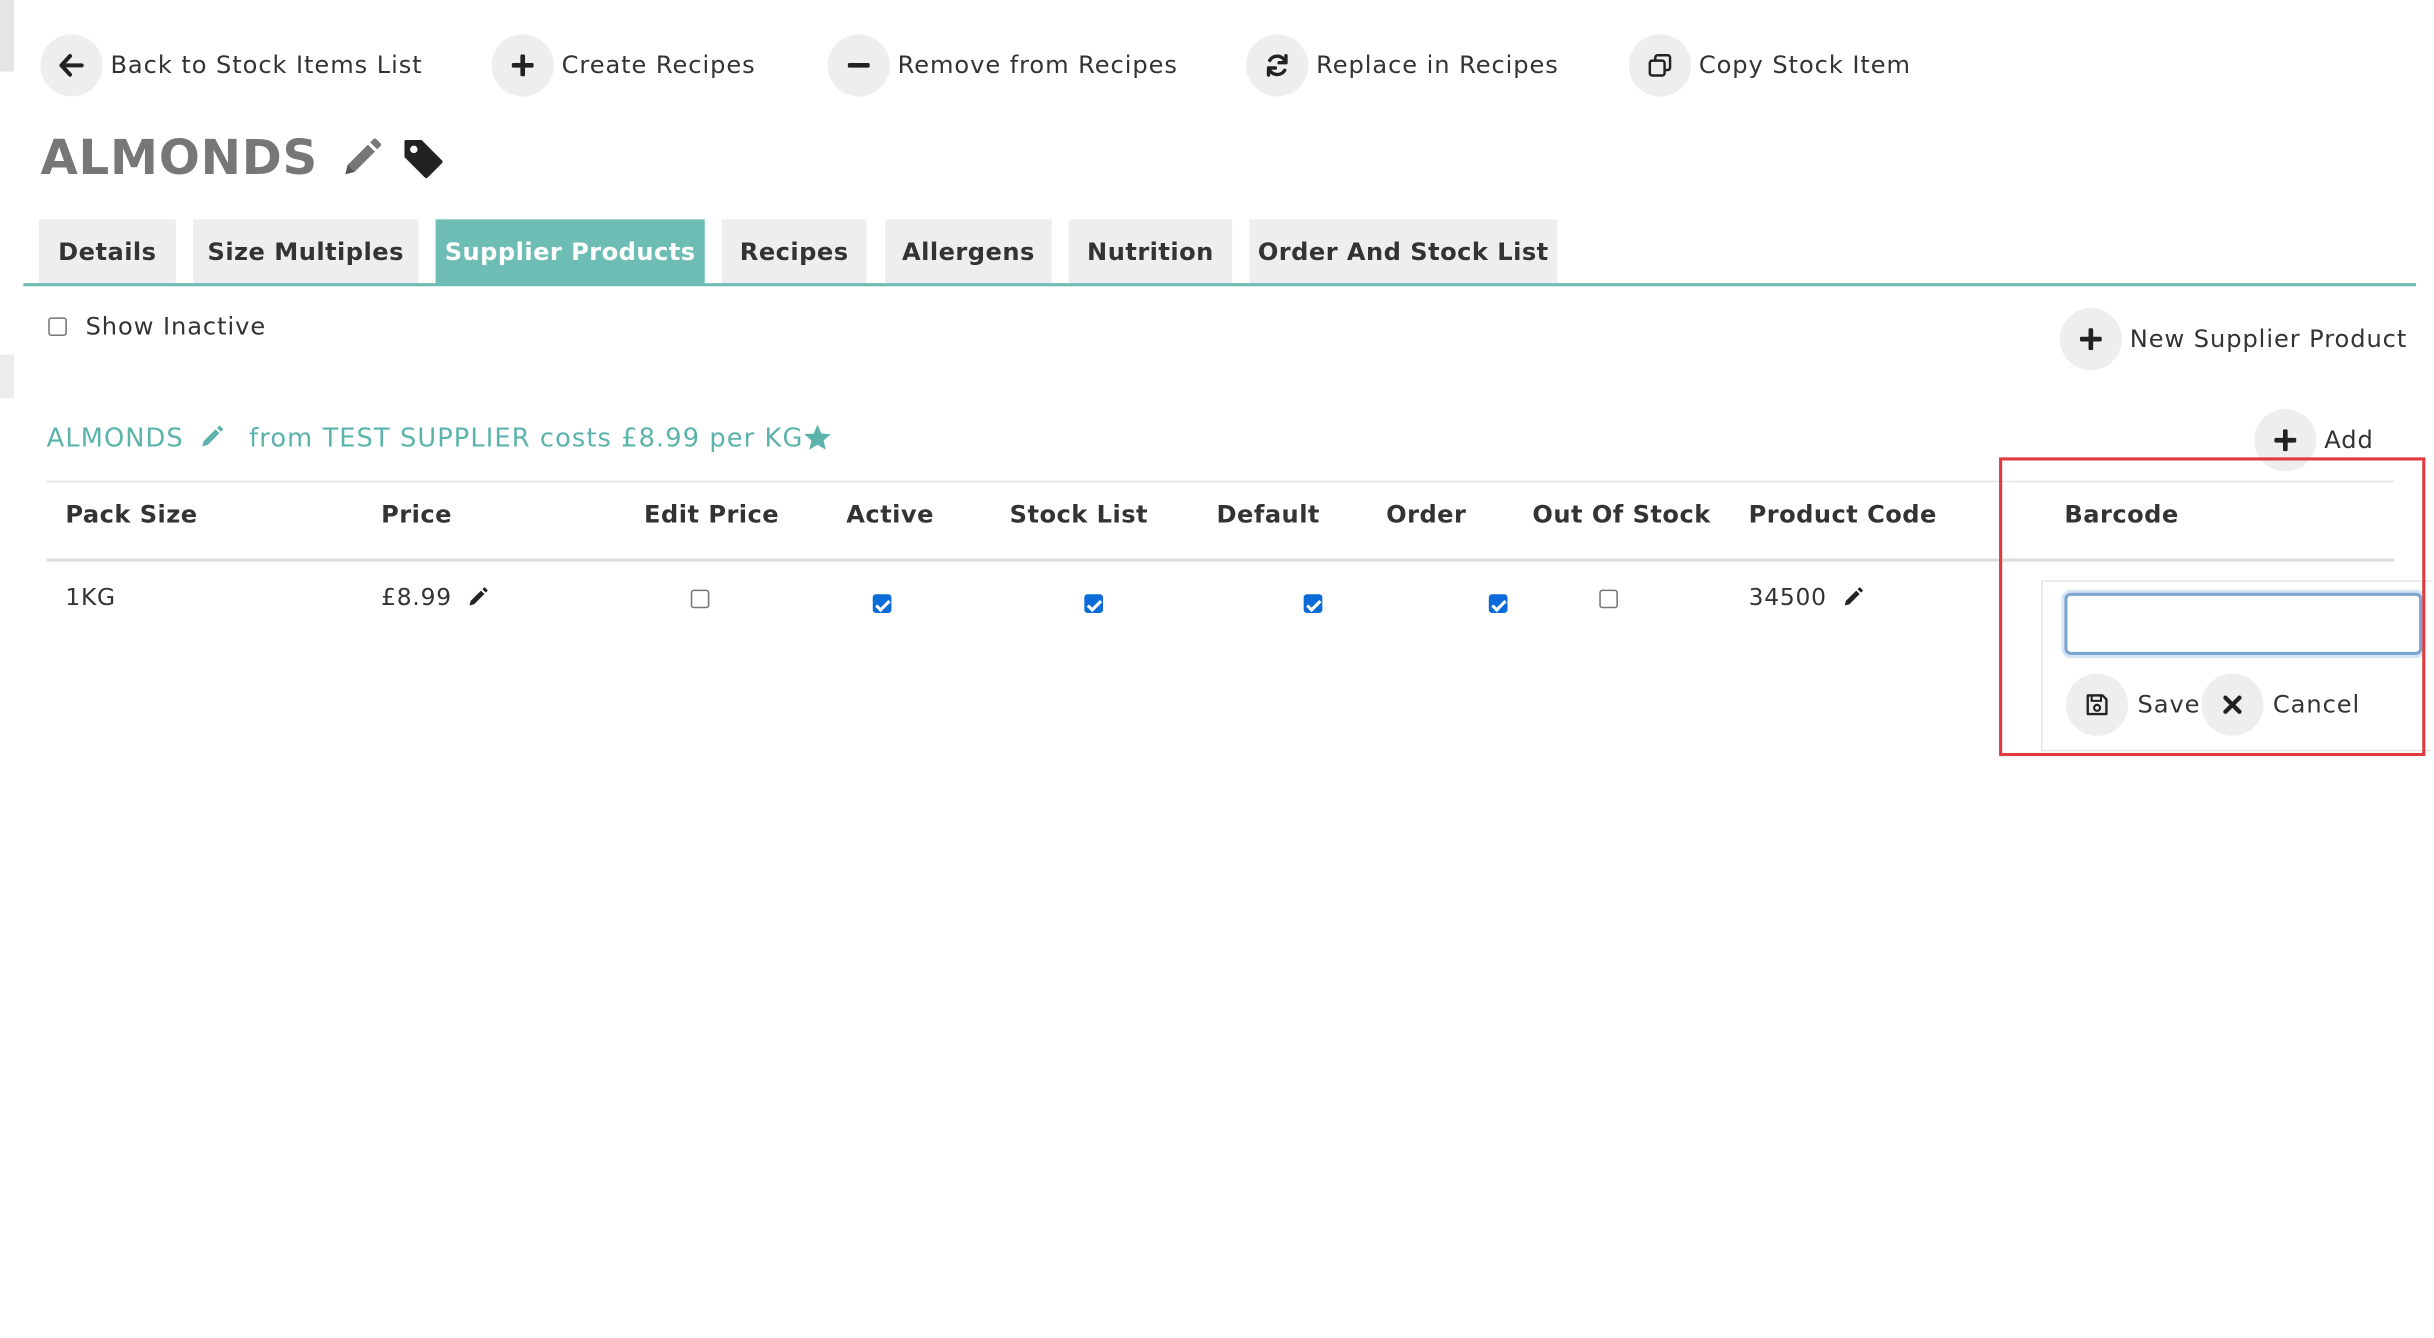  What do you see at coordinates (71, 65) in the screenshot?
I see `arrow-left-icon` at bounding box center [71, 65].